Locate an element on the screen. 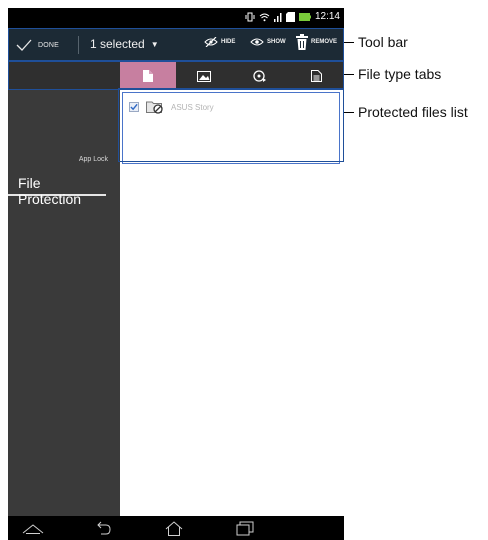  file-type-tabs-callout: File type tabs is located at coordinates (392, 74).